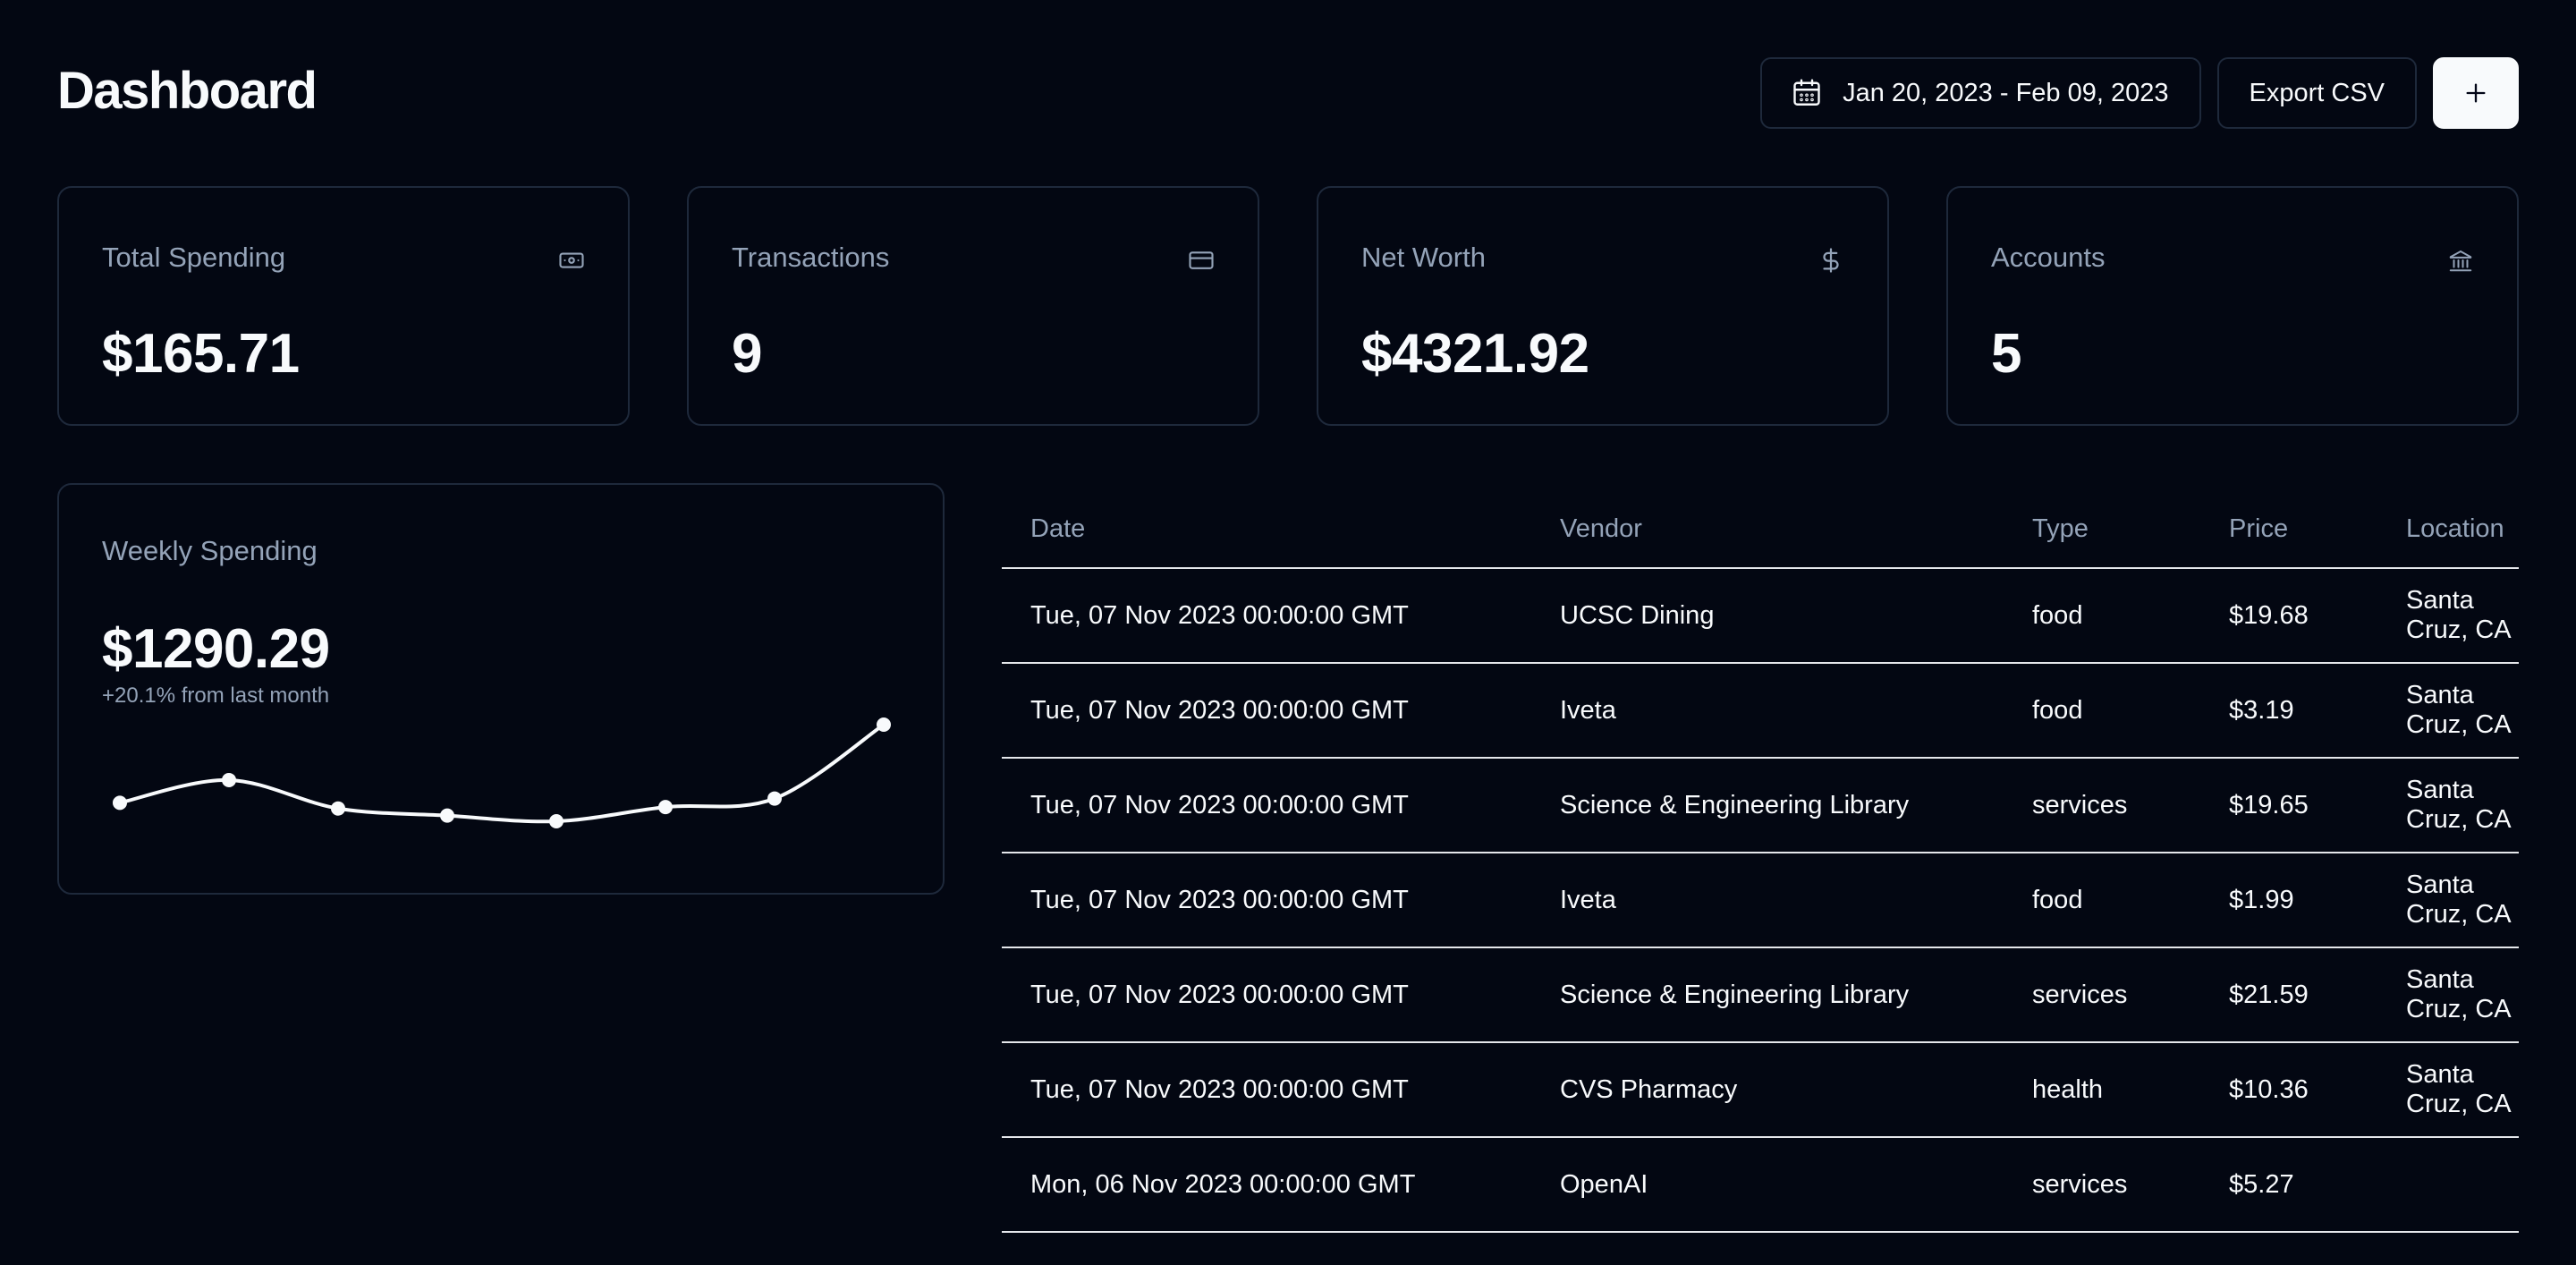 Image resolution: width=2576 pixels, height=1265 pixels. I want to click on stat-value: $165.71, so click(201, 354).